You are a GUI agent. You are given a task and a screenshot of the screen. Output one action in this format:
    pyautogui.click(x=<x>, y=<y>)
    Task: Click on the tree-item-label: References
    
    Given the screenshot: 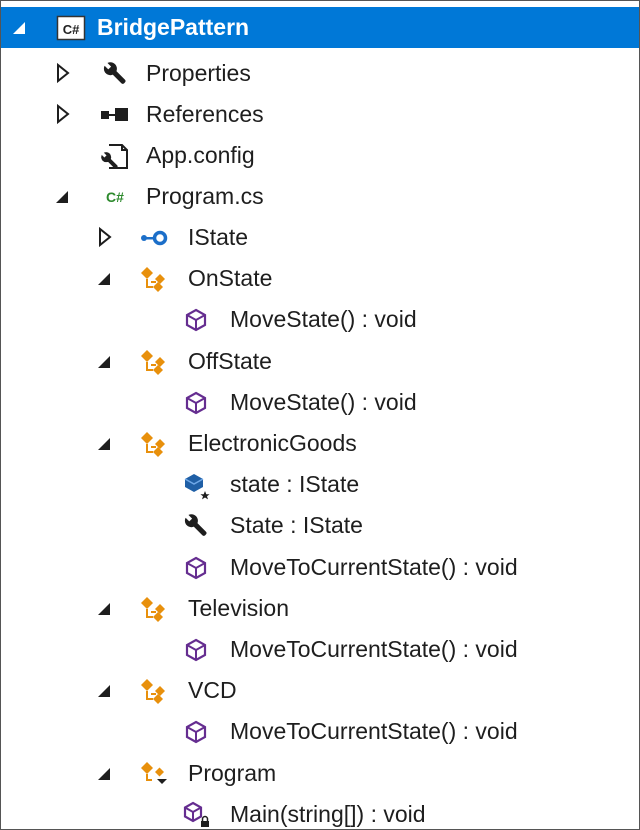 What is the action you would take?
    pyautogui.click(x=205, y=114)
    